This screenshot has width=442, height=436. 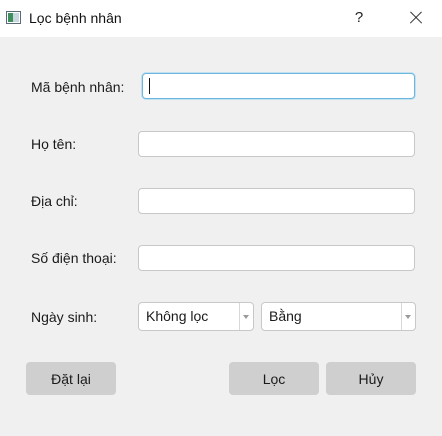 I want to click on phone-label: Số điện thoại:, so click(x=74, y=258).